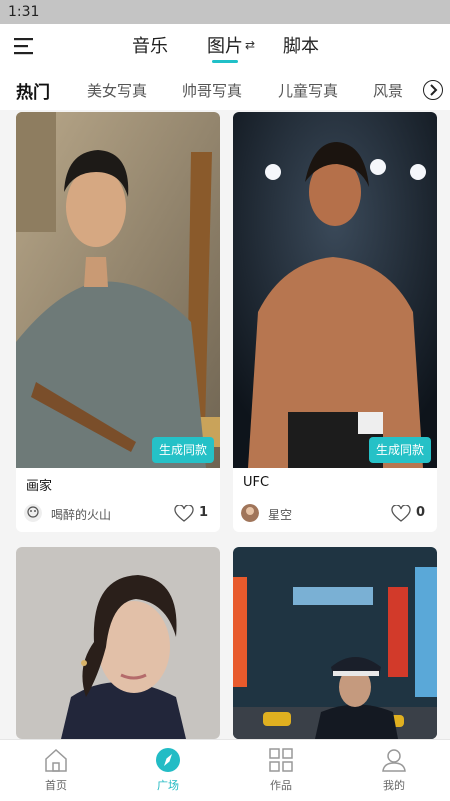 The image size is (450, 801). I want to click on header: 音乐 图片 ⇄ 脚本, so click(225, 46).